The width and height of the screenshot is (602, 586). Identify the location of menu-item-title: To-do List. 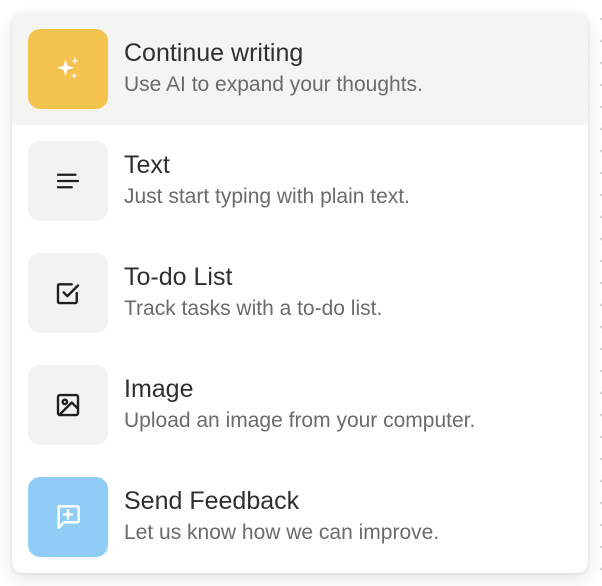
(178, 277).